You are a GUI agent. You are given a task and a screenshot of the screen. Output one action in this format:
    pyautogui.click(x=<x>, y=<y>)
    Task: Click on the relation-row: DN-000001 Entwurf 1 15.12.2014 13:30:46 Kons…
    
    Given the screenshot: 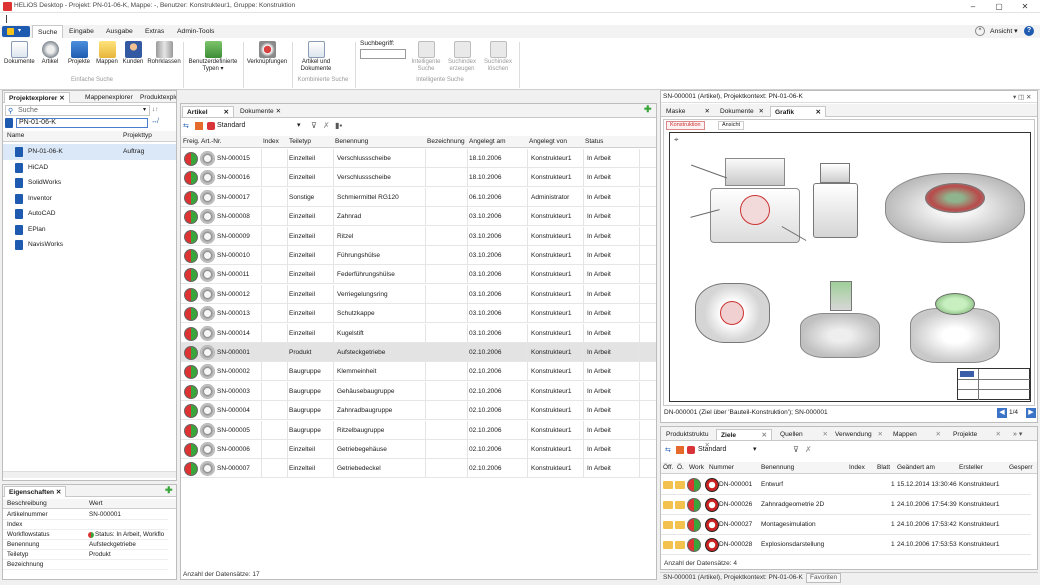 What is the action you would take?
    pyautogui.click(x=846, y=485)
    